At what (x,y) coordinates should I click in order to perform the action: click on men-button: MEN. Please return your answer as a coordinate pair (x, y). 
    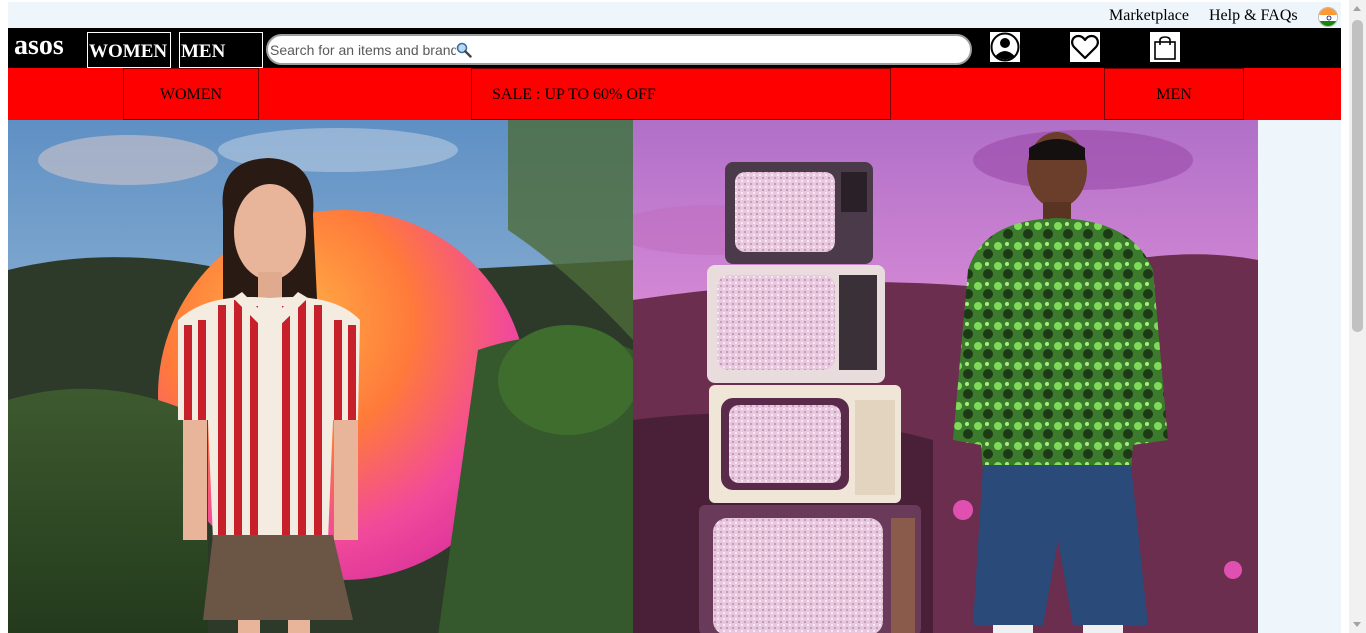
    Looking at the image, I should click on (221, 50).